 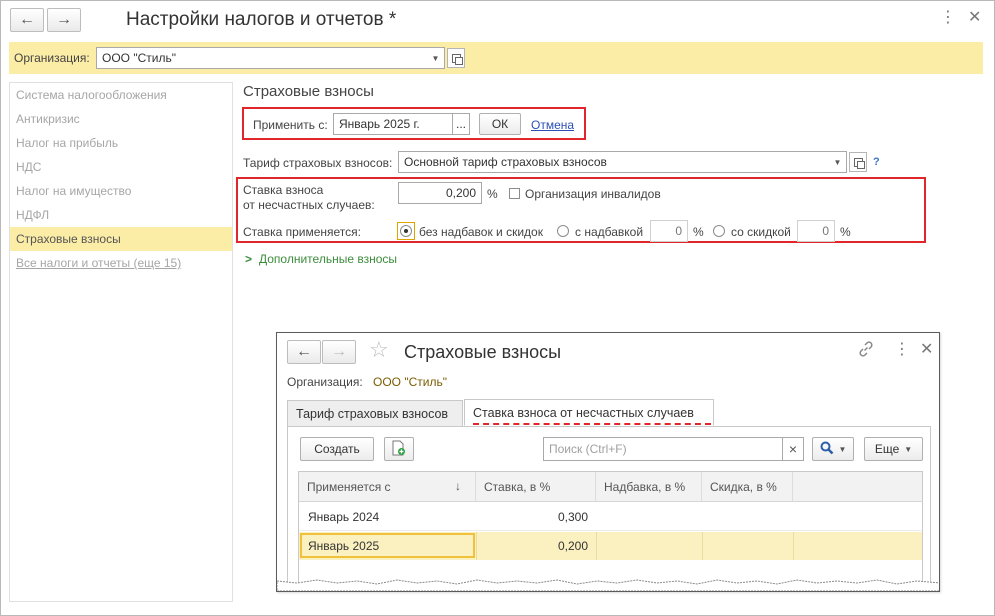 I want to click on sidebar-item-vat: НДС, so click(x=121, y=167).